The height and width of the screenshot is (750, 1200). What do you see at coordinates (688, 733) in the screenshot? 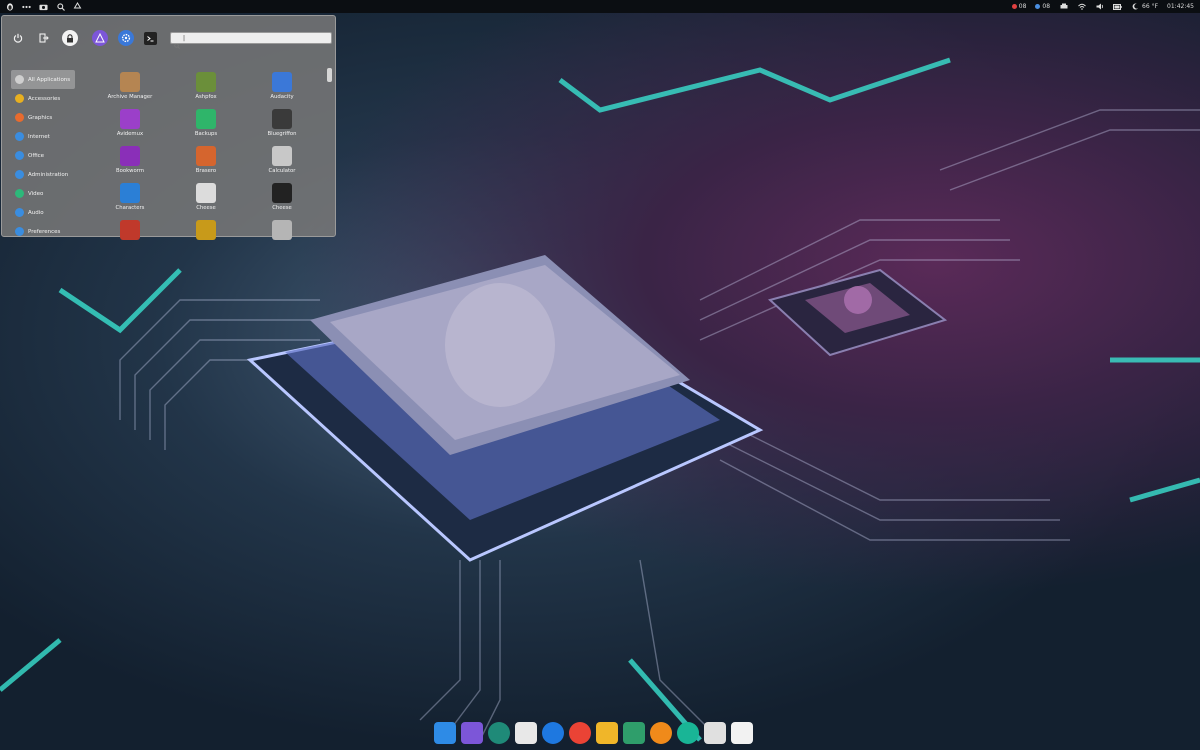
I see `media-player-icon` at bounding box center [688, 733].